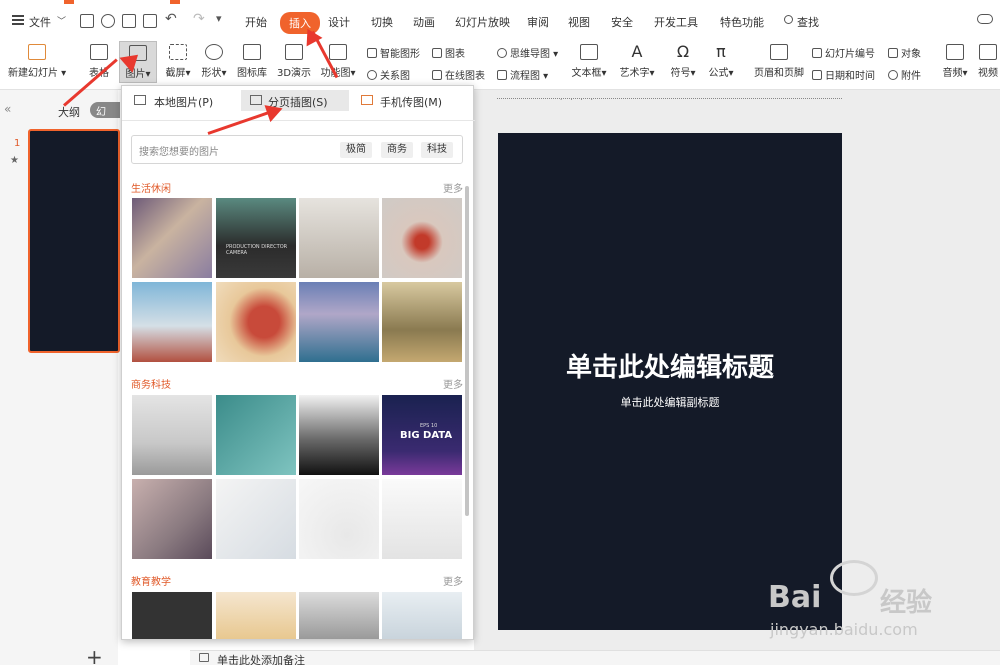 This screenshot has width=1000, height=665. I want to click on header-footer-icon, so click(779, 52).